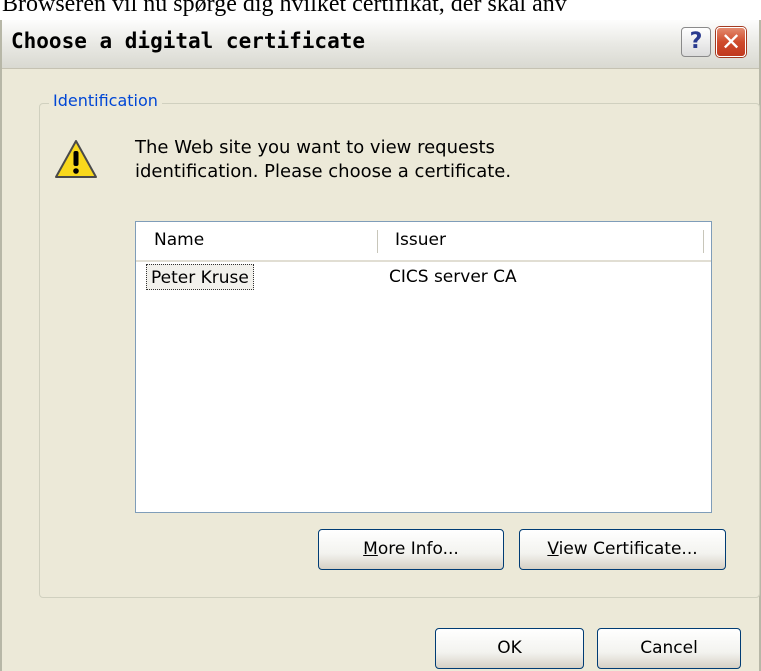 The width and height of the screenshot is (761, 671). I want to click on view-certificate-mnemonic: V, so click(553, 549).